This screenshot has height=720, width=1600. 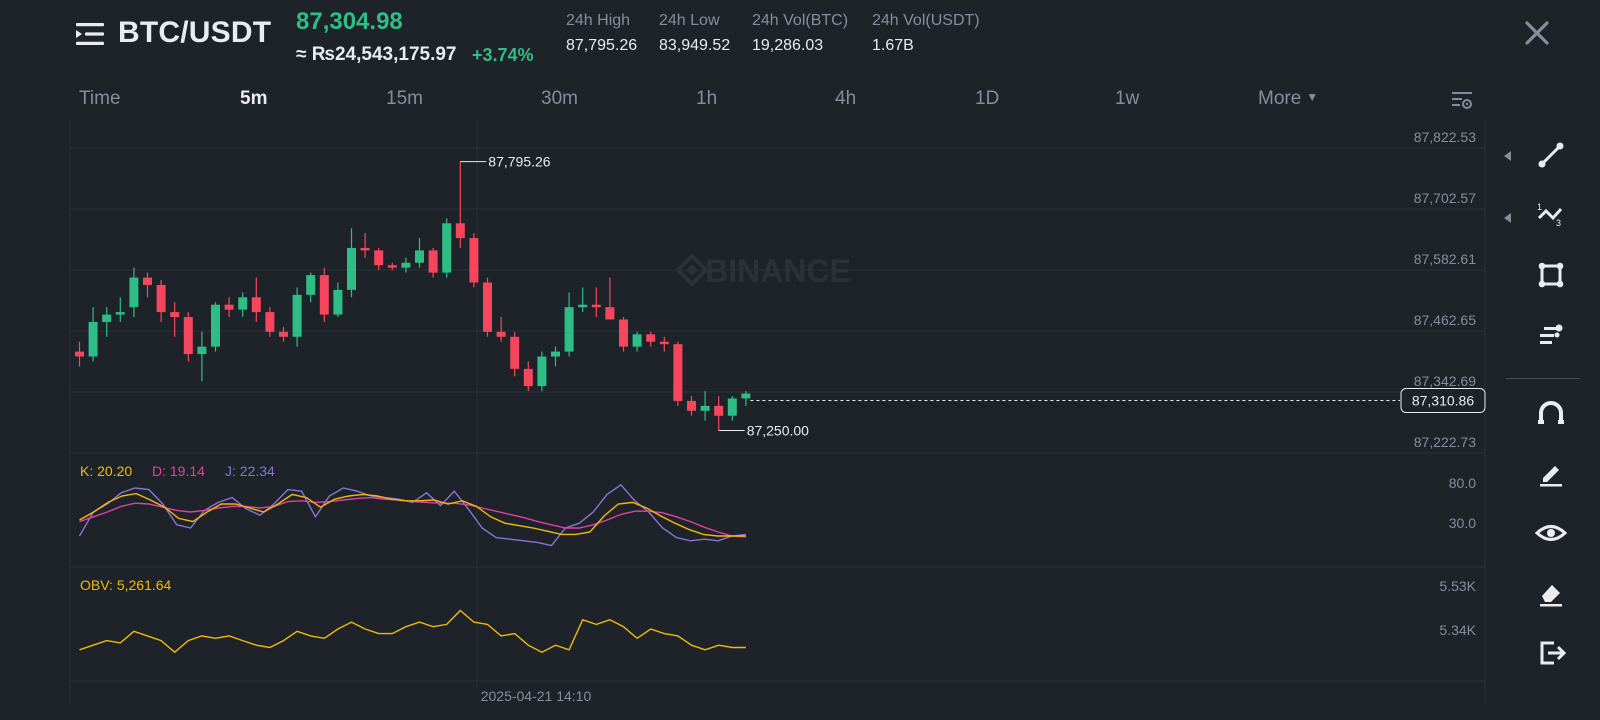 What do you see at coordinates (1462, 483) in the screenshot?
I see `kdj-axis-label: 80.0` at bounding box center [1462, 483].